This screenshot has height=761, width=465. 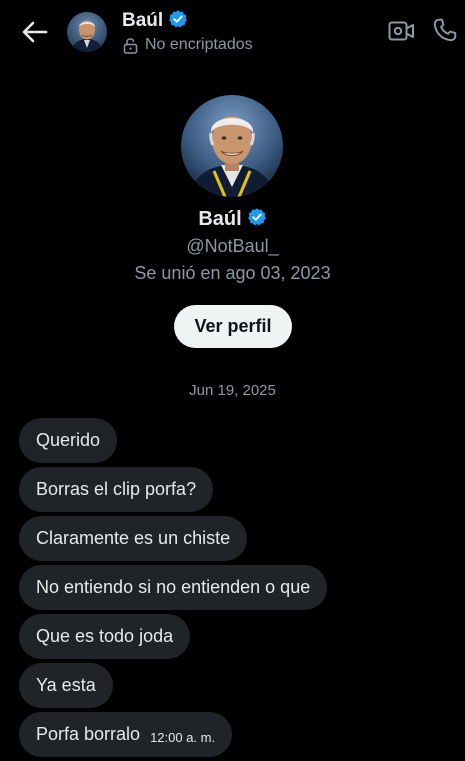 What do you see at coordinates (130, 45) in the screenshot?
I see `lock-open-icon` at bounding box center [130, 45].